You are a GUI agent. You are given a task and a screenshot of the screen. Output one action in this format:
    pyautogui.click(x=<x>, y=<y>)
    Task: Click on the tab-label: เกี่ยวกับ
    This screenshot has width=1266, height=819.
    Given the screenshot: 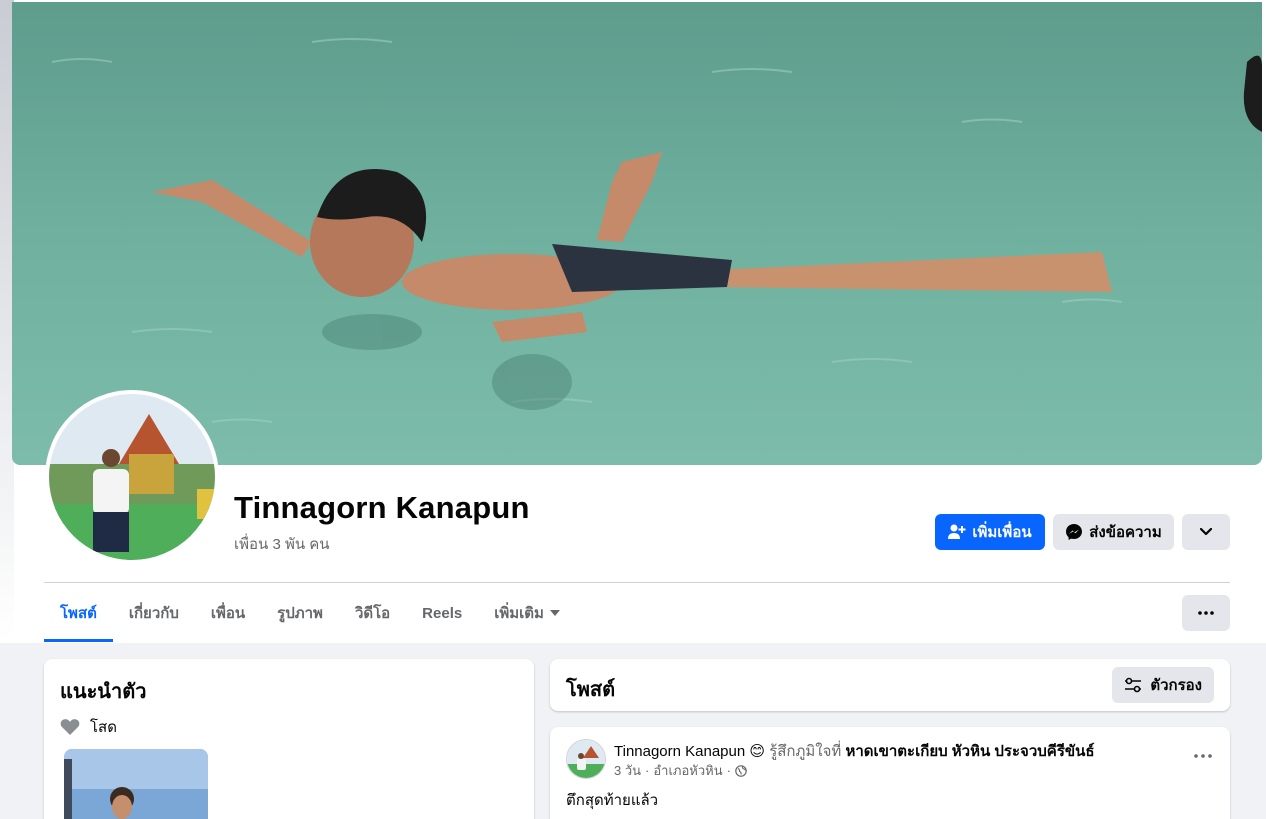 What is the action you would take?
    pyautogui.click(x=153, y=613)
    